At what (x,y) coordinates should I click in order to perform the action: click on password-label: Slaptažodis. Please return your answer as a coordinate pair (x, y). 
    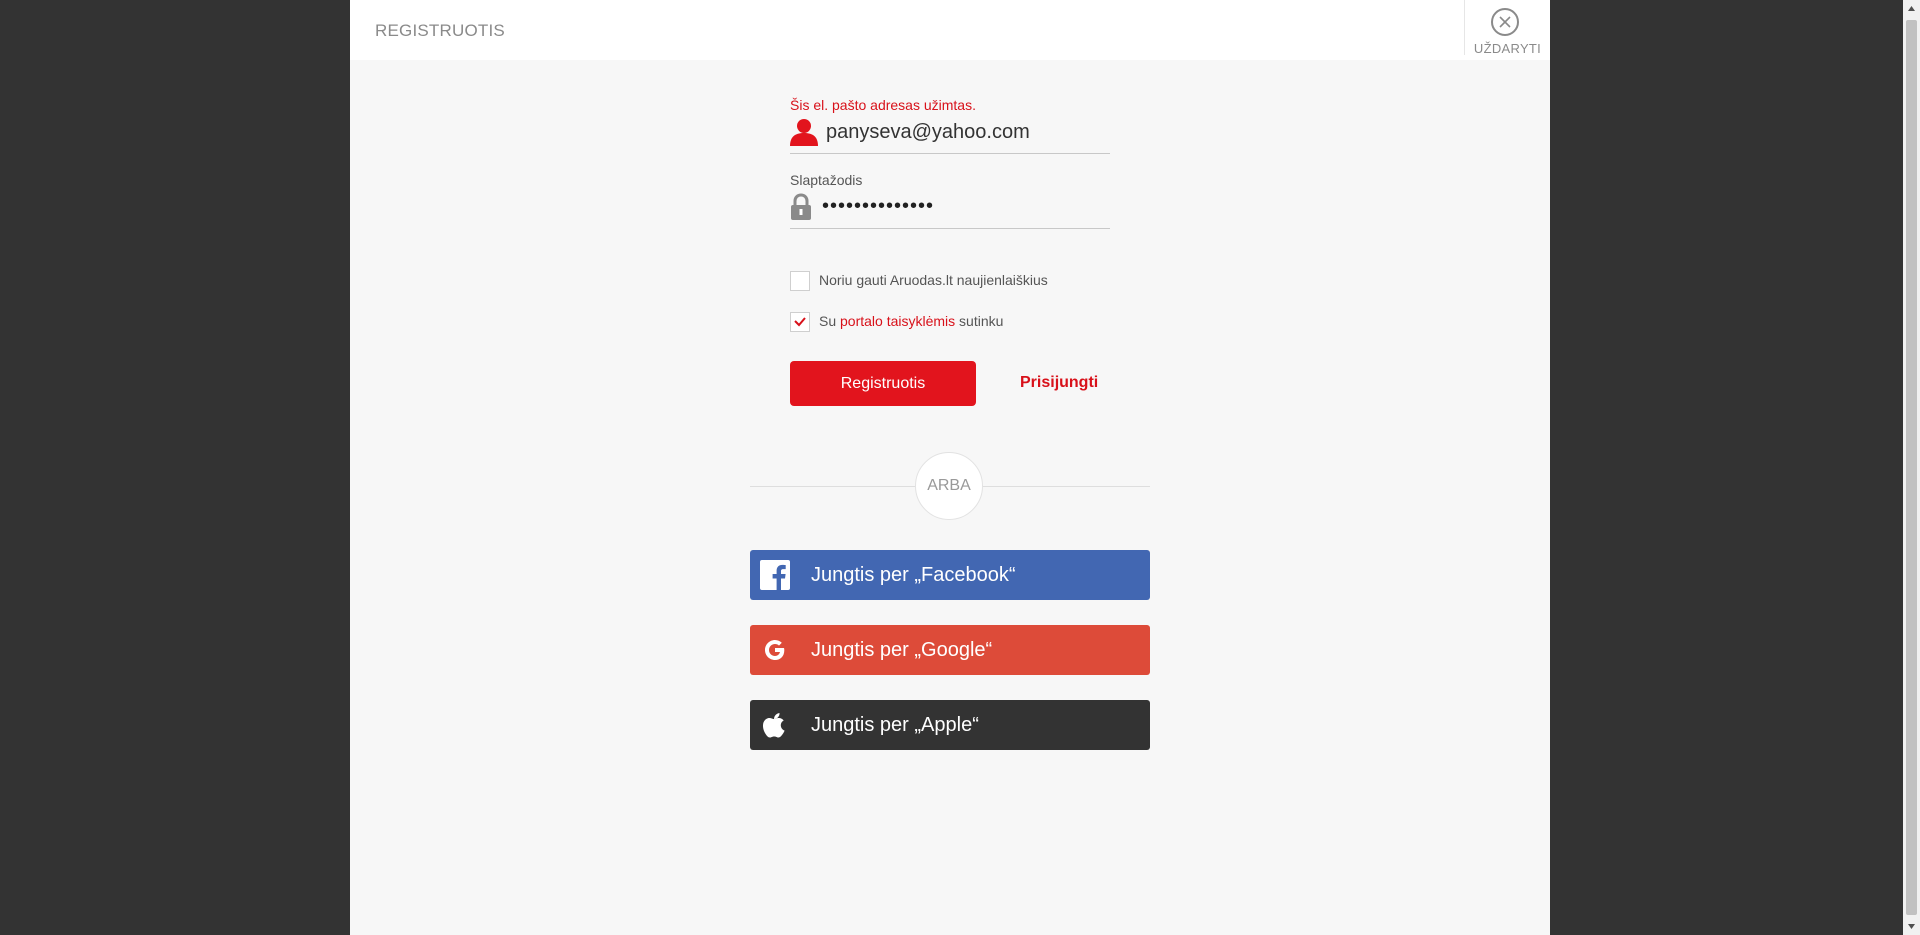
    Looking at the image, I should click on (826, 180).